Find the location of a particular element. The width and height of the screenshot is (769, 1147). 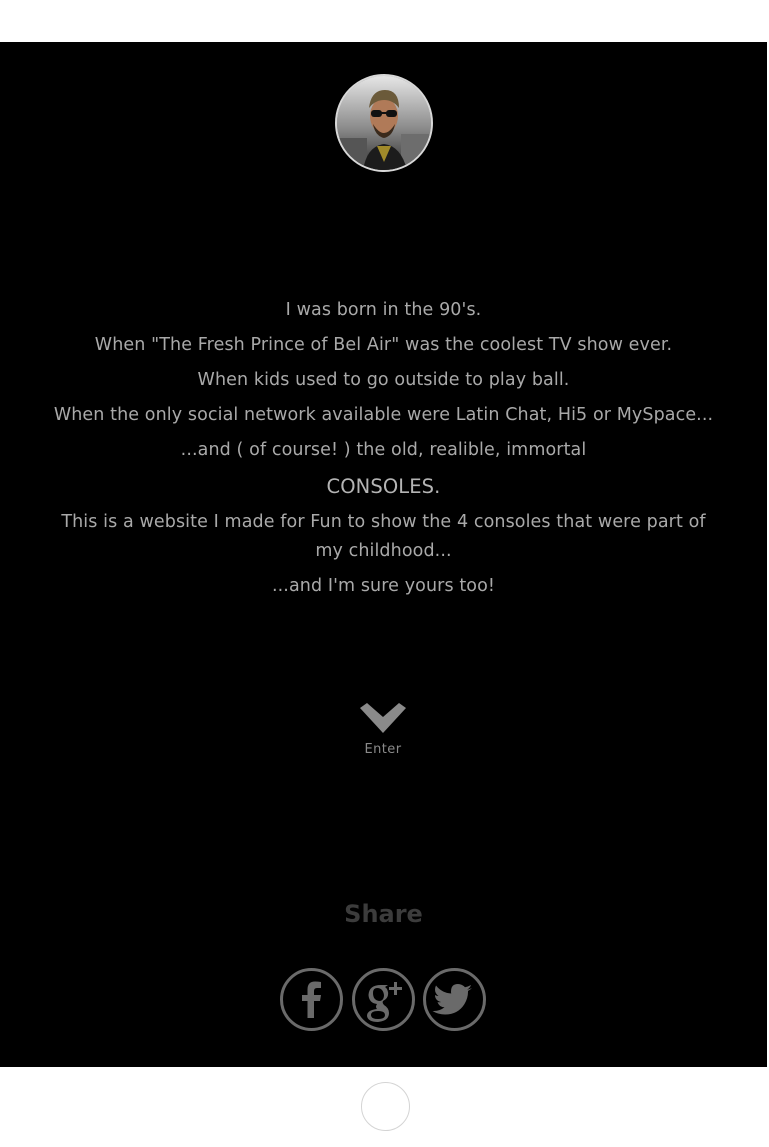

intro-line-1: I was born in the 90's. is located at coordinates (383, 310).